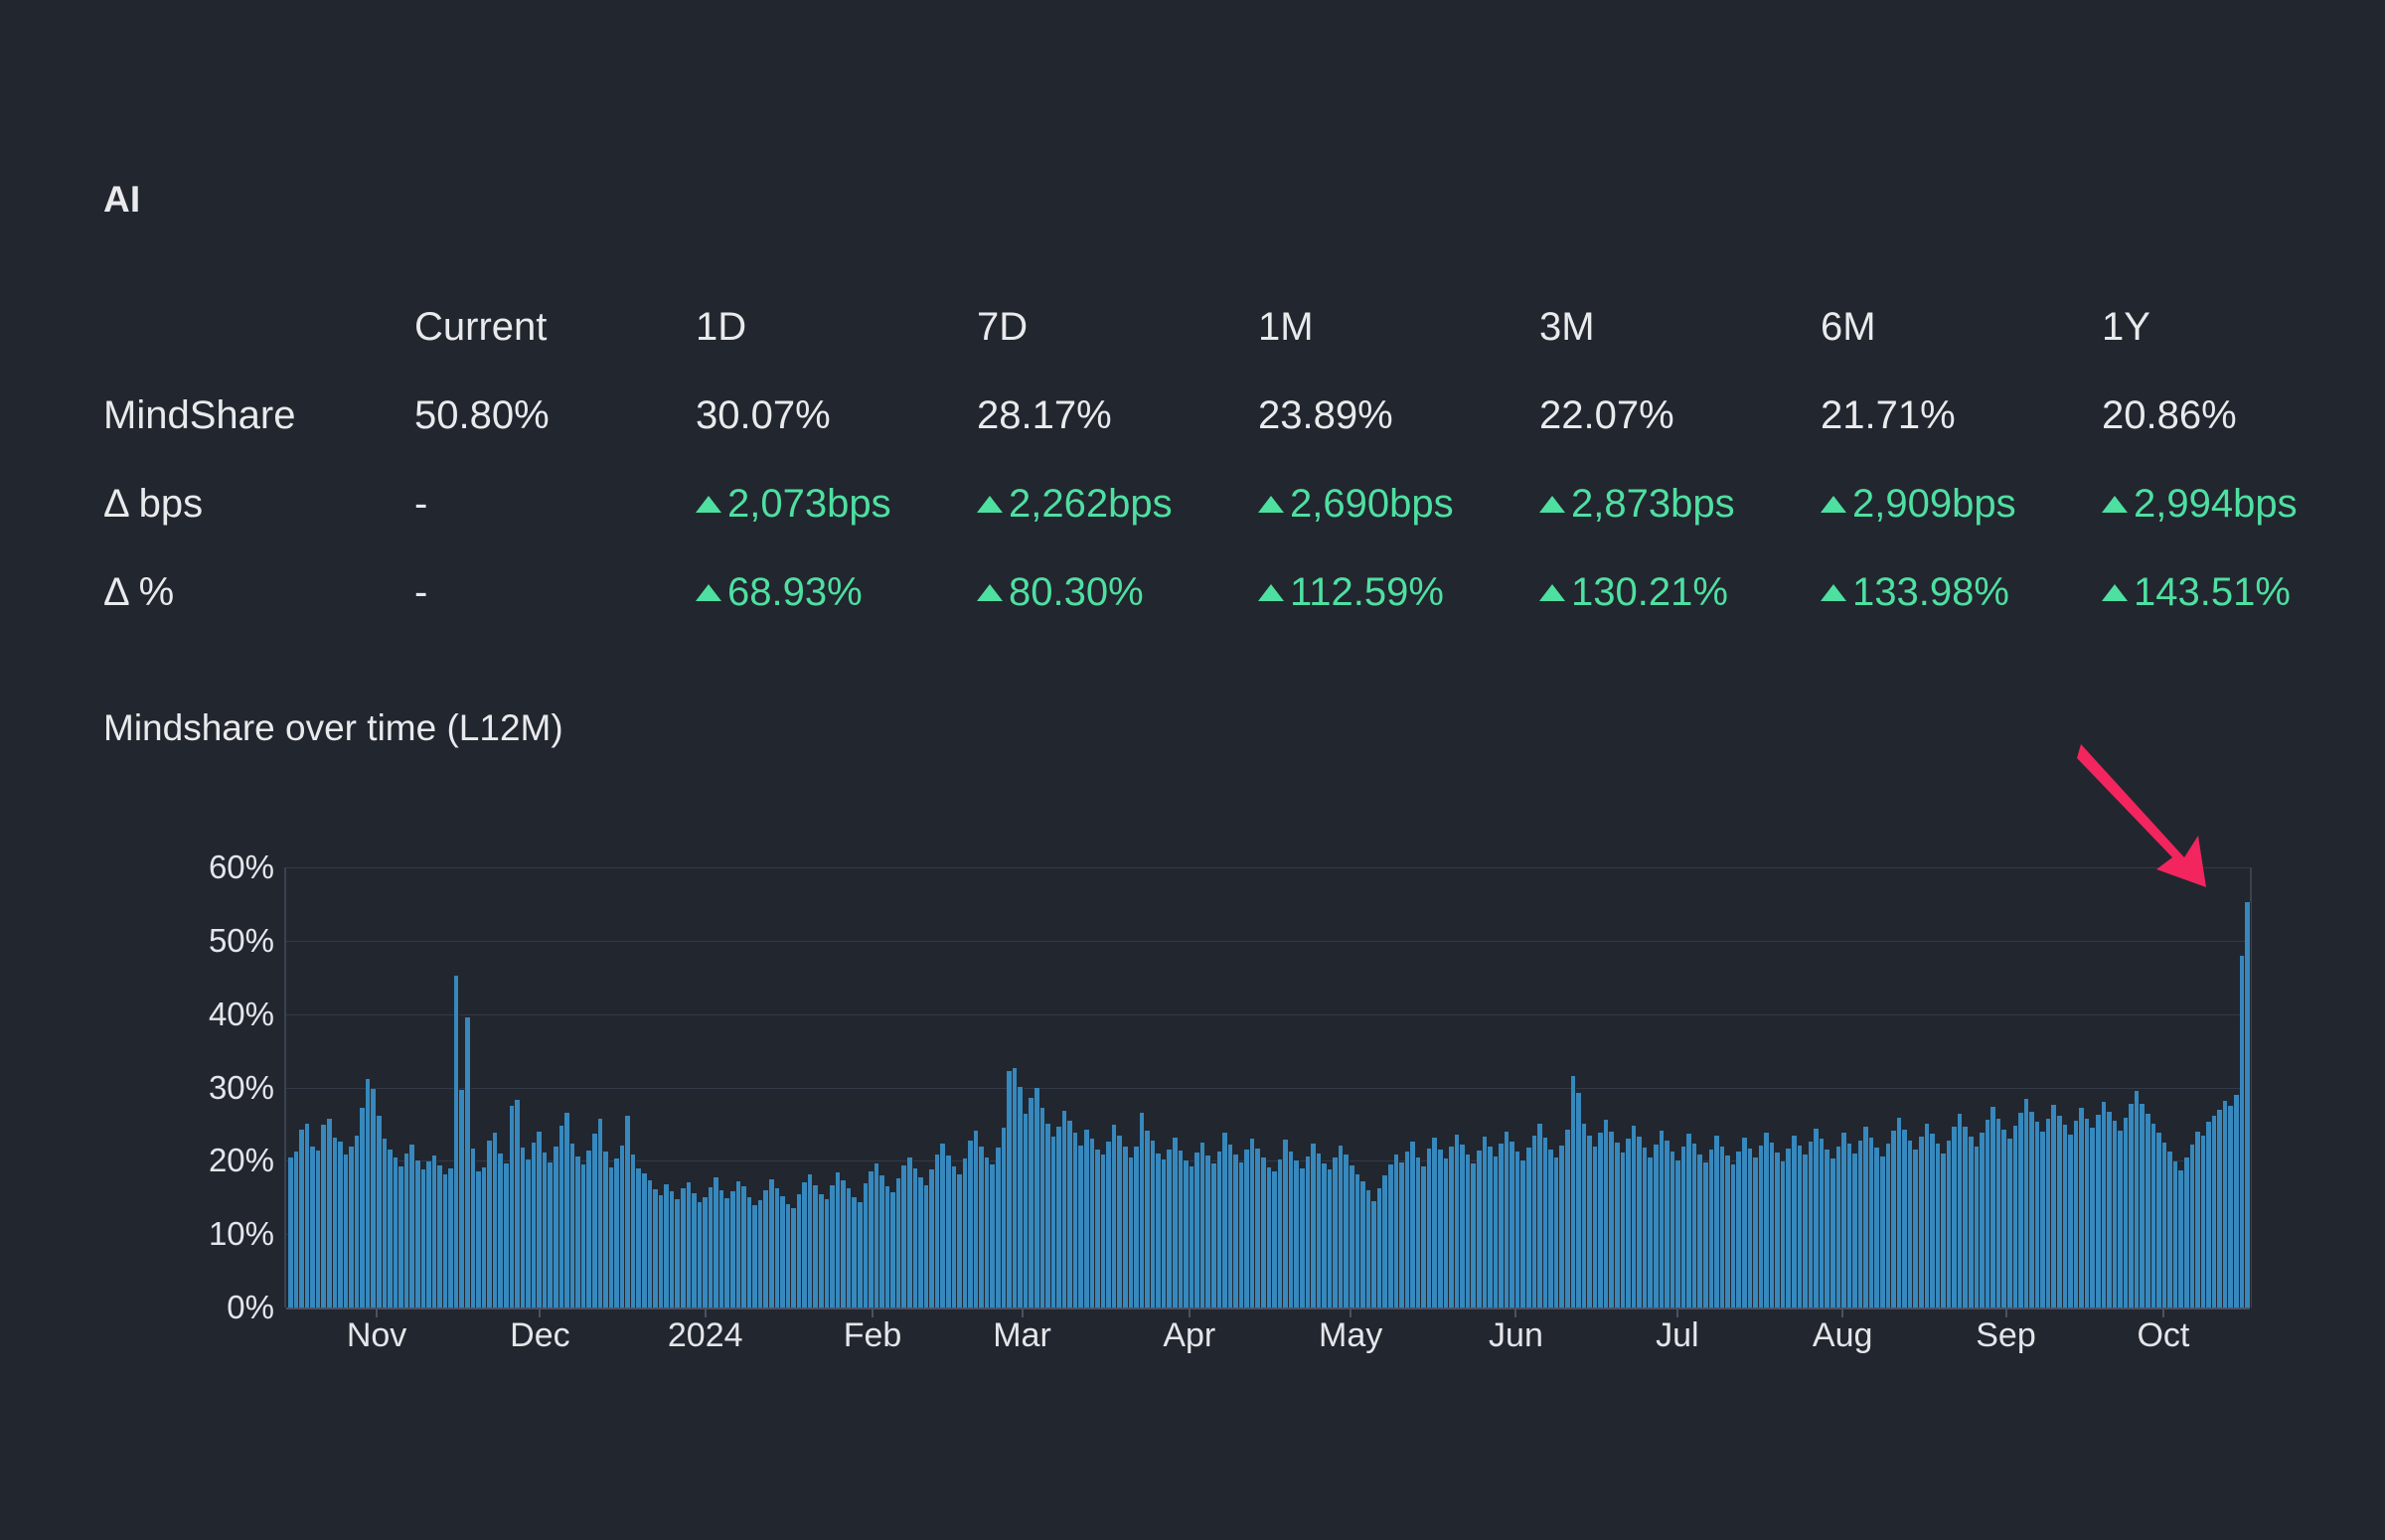  I want to click on header-1y: 1Y, so click(2126, 327).